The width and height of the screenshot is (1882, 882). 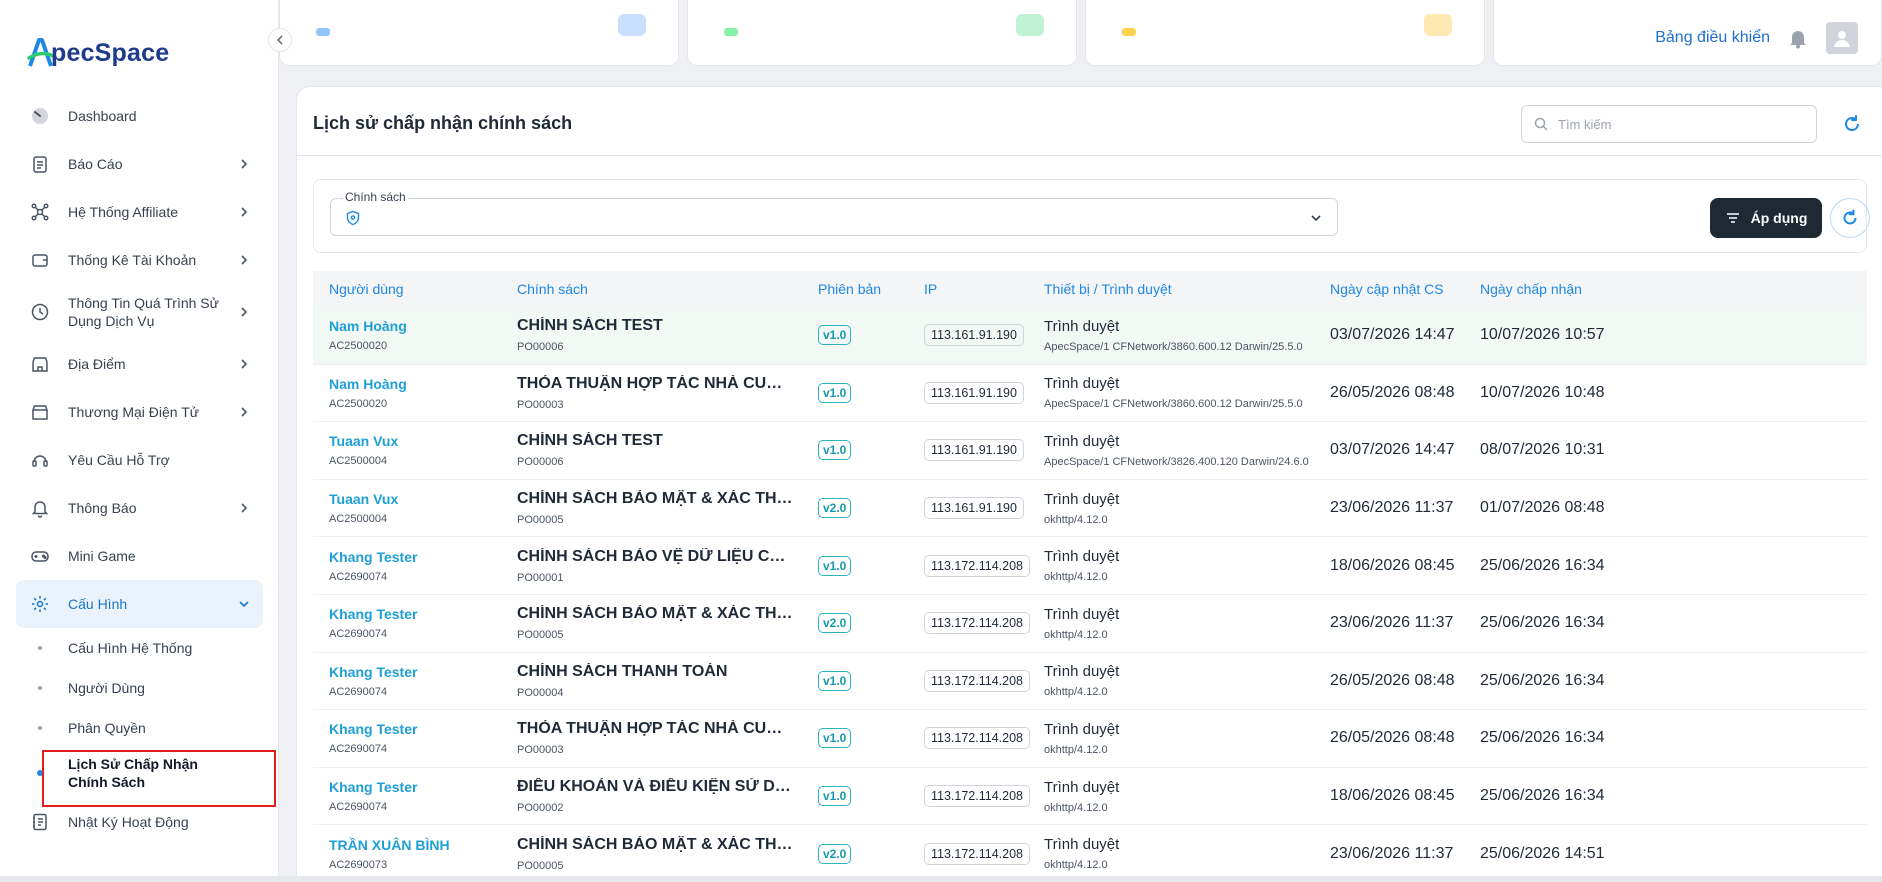 I want to click on sidebar-item-label: Thương Mại Điện Tử, so click(x=134, y=412).